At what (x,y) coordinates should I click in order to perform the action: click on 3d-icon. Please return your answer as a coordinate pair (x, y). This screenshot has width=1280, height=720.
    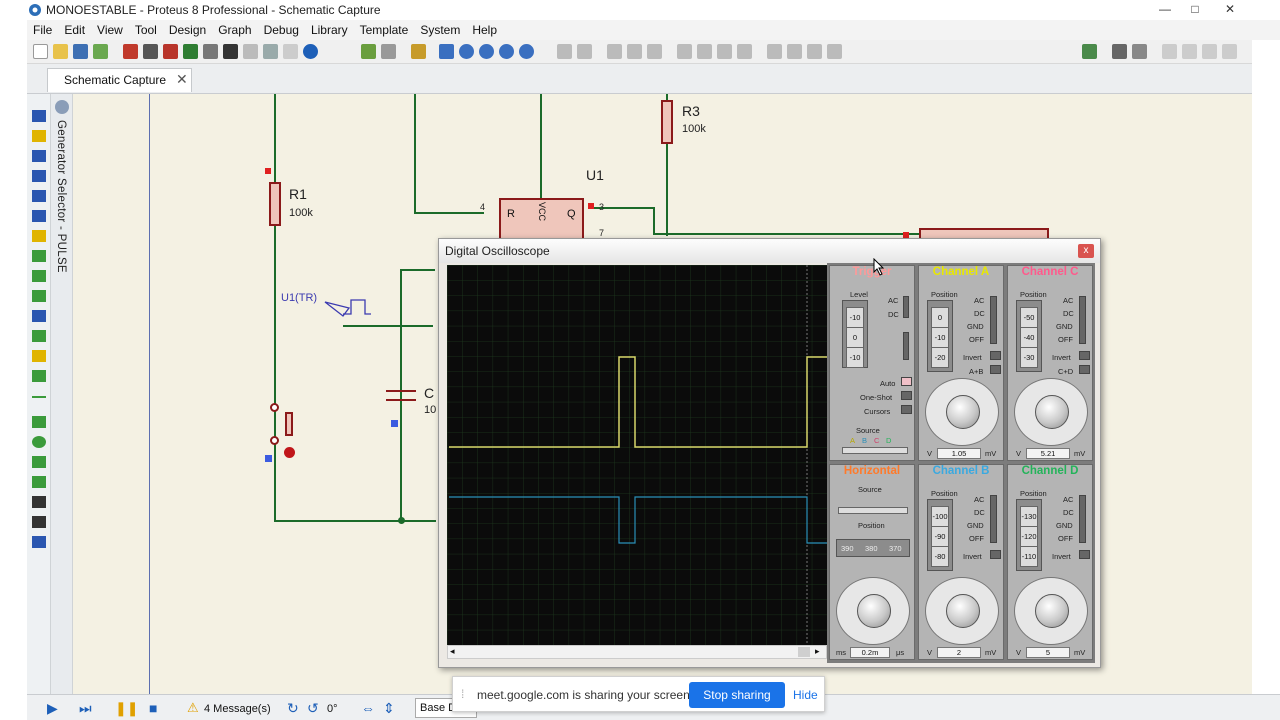
    Looking at the image, I should click on (210, 51).